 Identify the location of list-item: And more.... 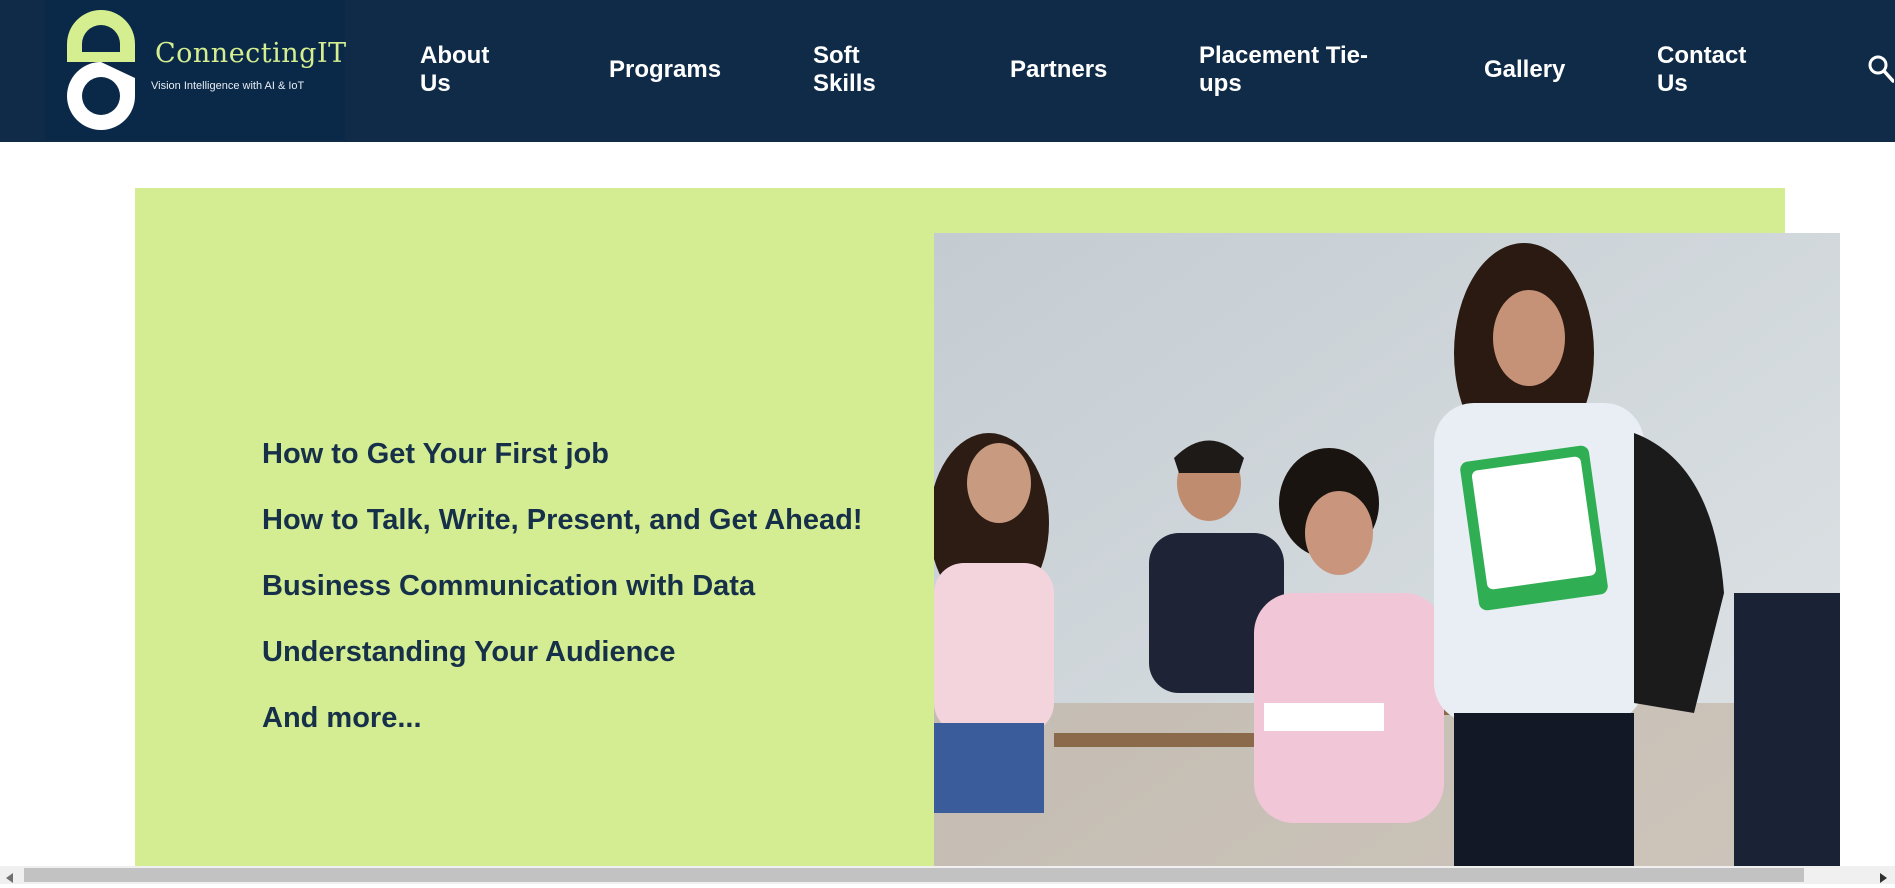
(342, 718).